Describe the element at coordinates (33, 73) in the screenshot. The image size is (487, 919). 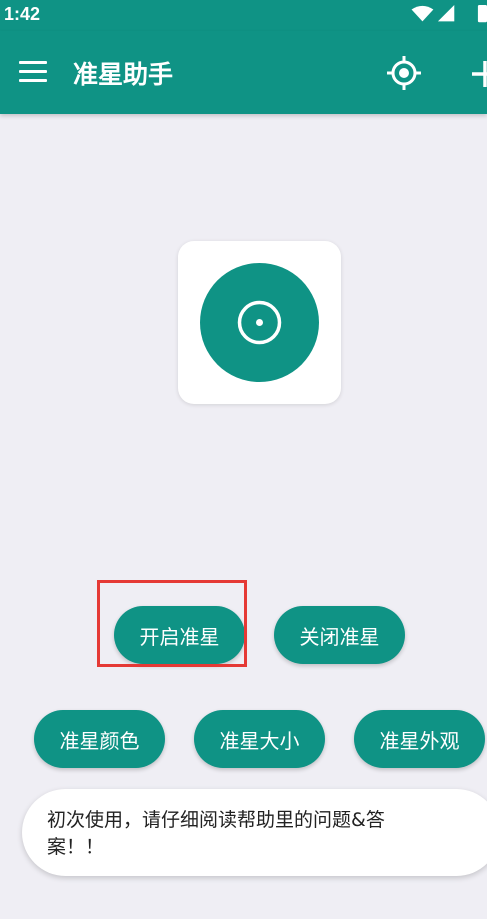
I see `menu-icon` at that location.